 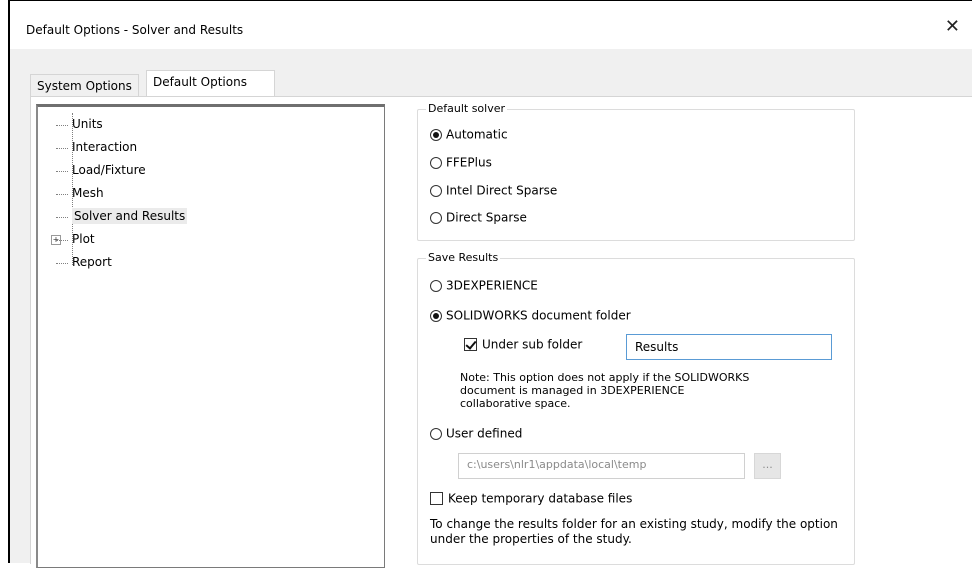 I want to click on close-icon: ✕, so click(x=952, y=27).